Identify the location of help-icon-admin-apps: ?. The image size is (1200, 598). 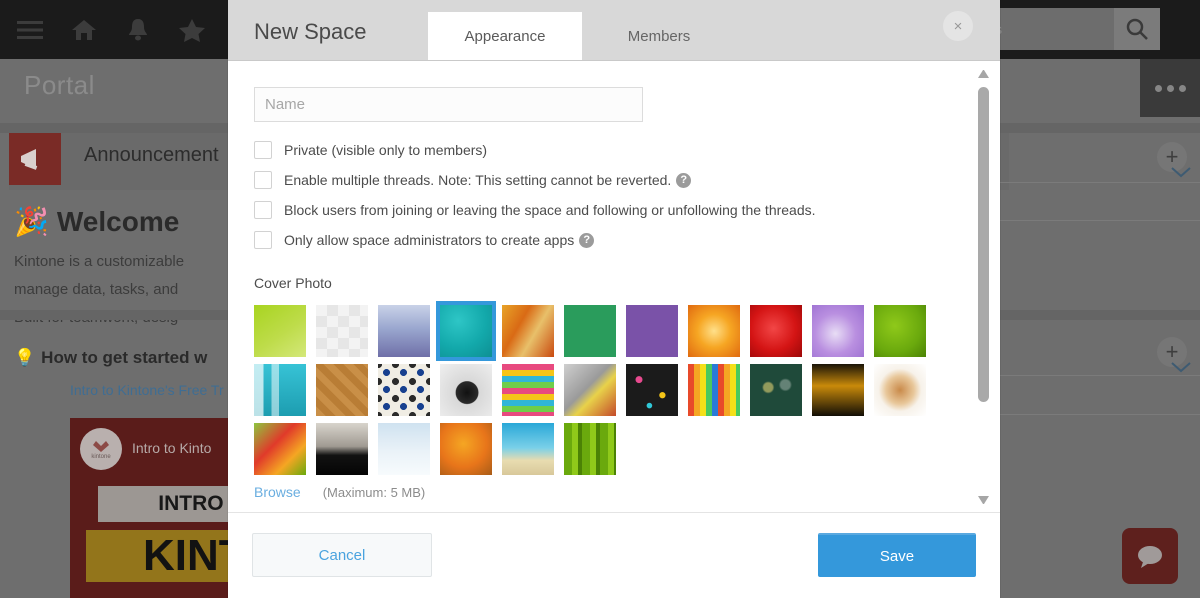
(587, 240).